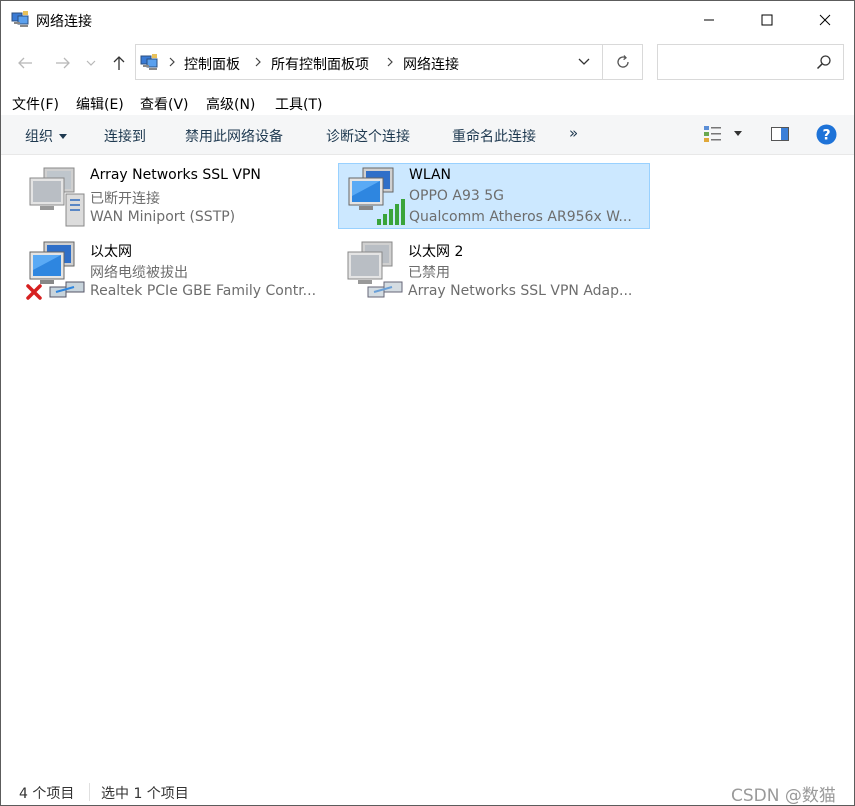 Image resolution: width=855 pixels, height=806 pixels. I want to click on menu-advanced: 高级(N), so click(230, 104).